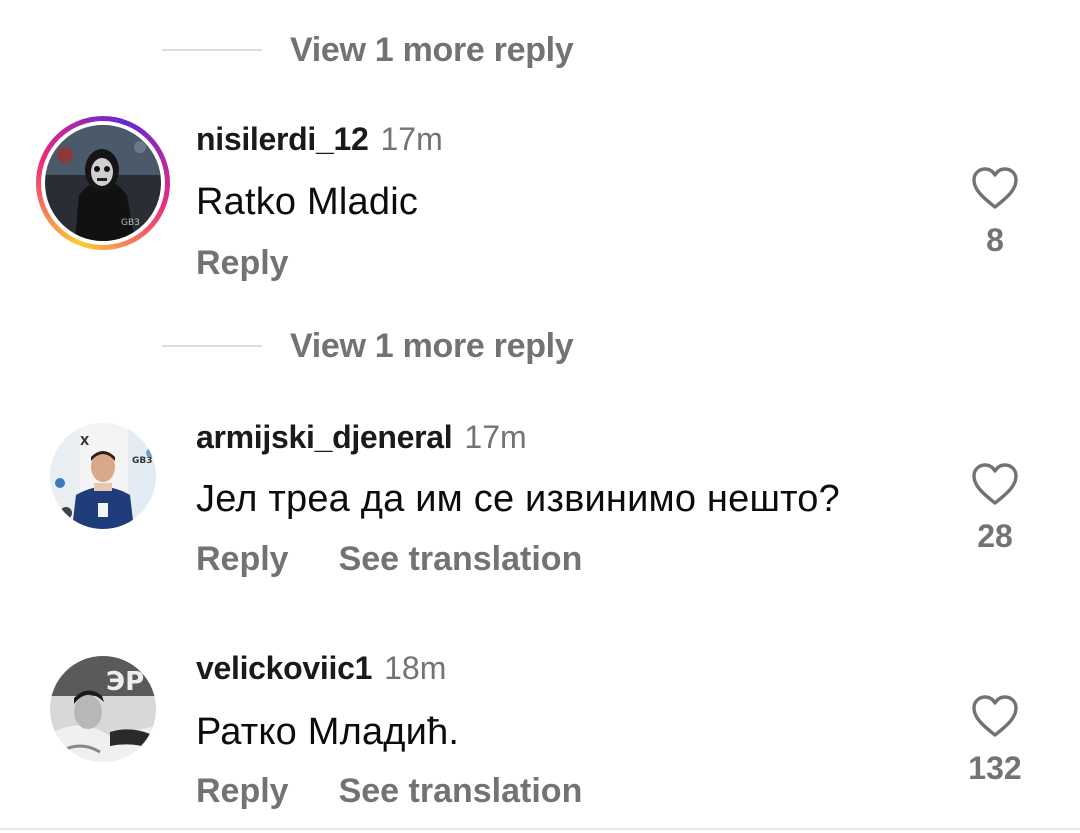  I want to click on like-count: 132, so click(995, 768).